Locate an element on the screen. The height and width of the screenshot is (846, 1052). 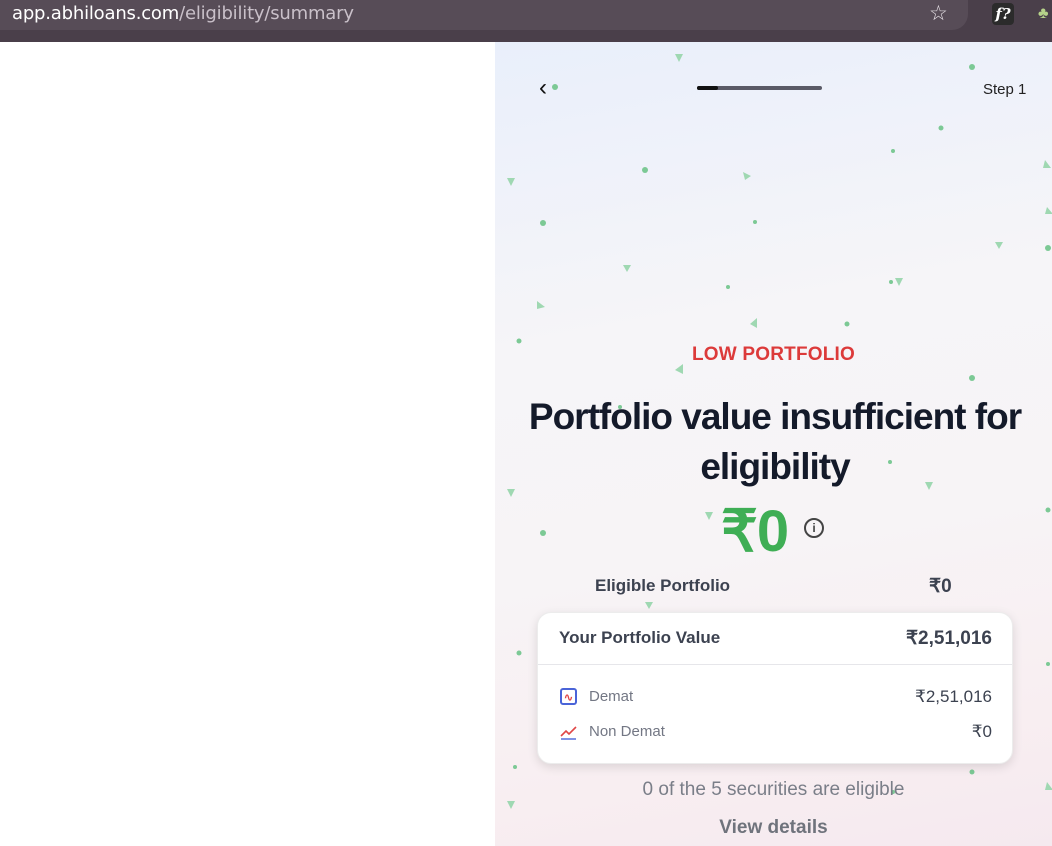
url-path: /eligibility/summary is located at coordinates (266, 13).